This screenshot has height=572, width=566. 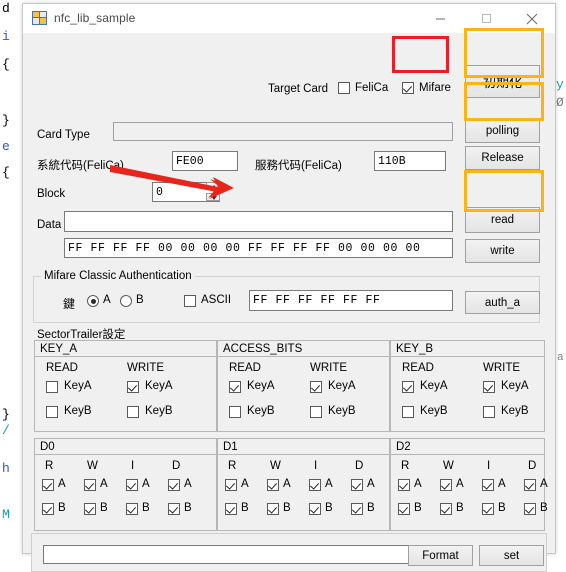 I want to click on d0-i-header: I, so click(x=133, y=466).